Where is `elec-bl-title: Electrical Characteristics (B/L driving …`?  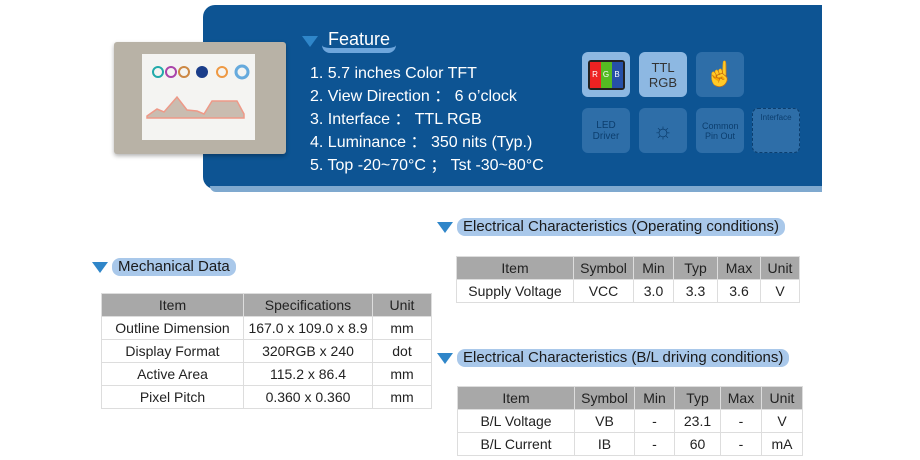 elec-bl-title: Electrical Characteristics (B/L driving … is located at coordinates (623, 358).